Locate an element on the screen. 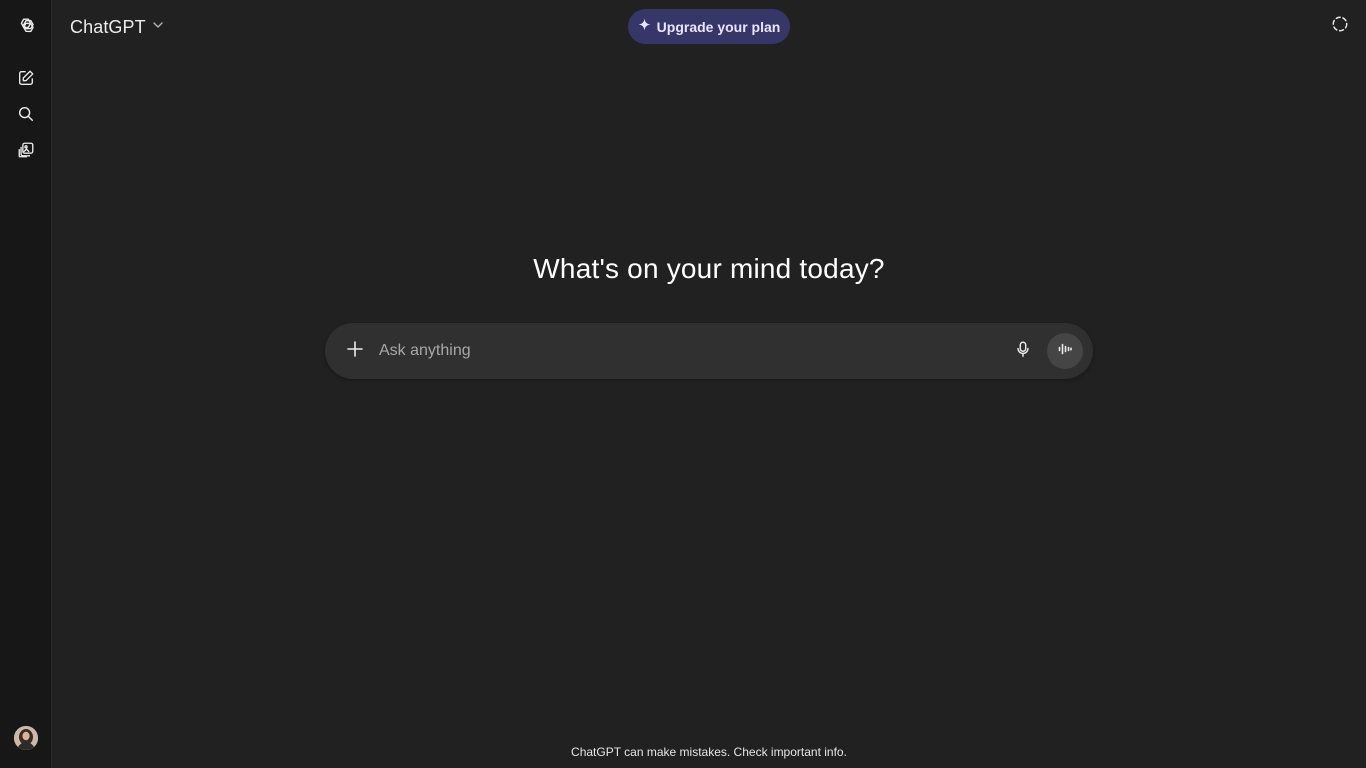 This screenshot has height=768, width=1366. search-icon is located at coordinates (26, 114).